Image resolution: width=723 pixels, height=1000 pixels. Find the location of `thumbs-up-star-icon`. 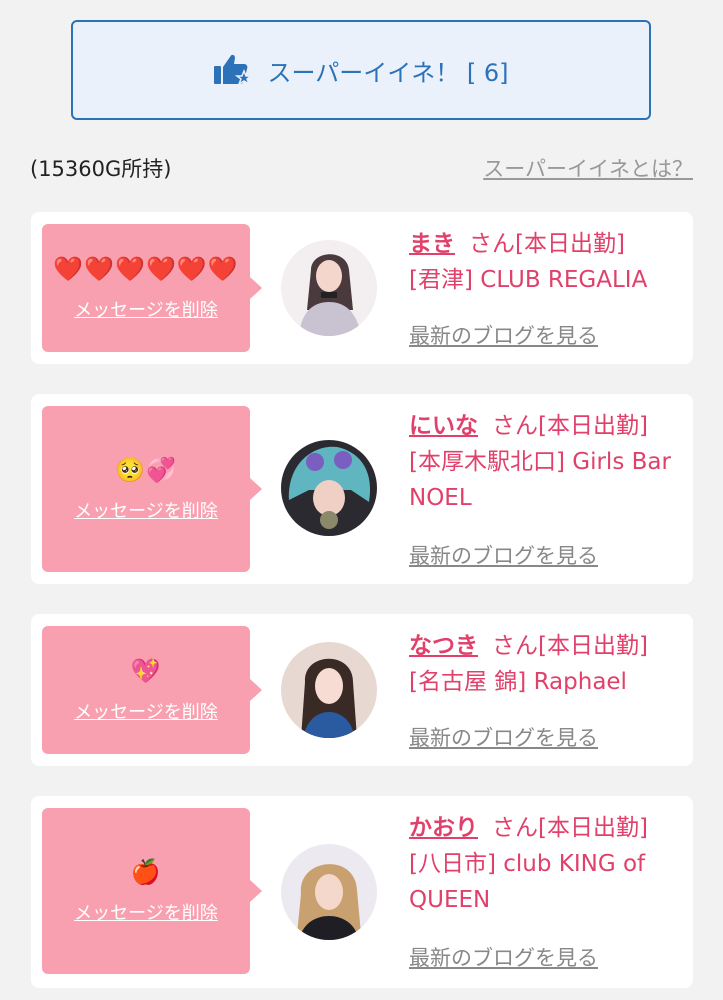

thumbs-up-star-icon is located at coordinates (234, 70).